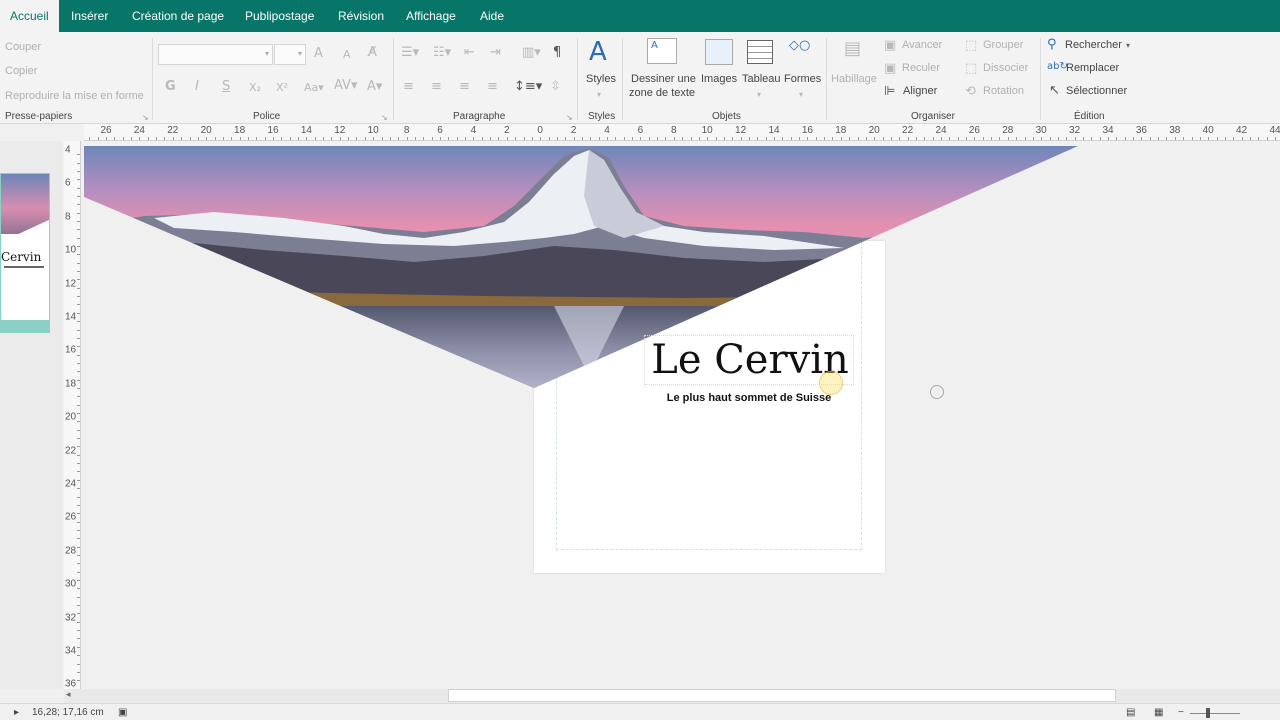 This screenshot has height=720, width=1280. Describe the element at coordinates (971, 46) in the screenshot. I see `group-objects-icon: ⬚` at that location.